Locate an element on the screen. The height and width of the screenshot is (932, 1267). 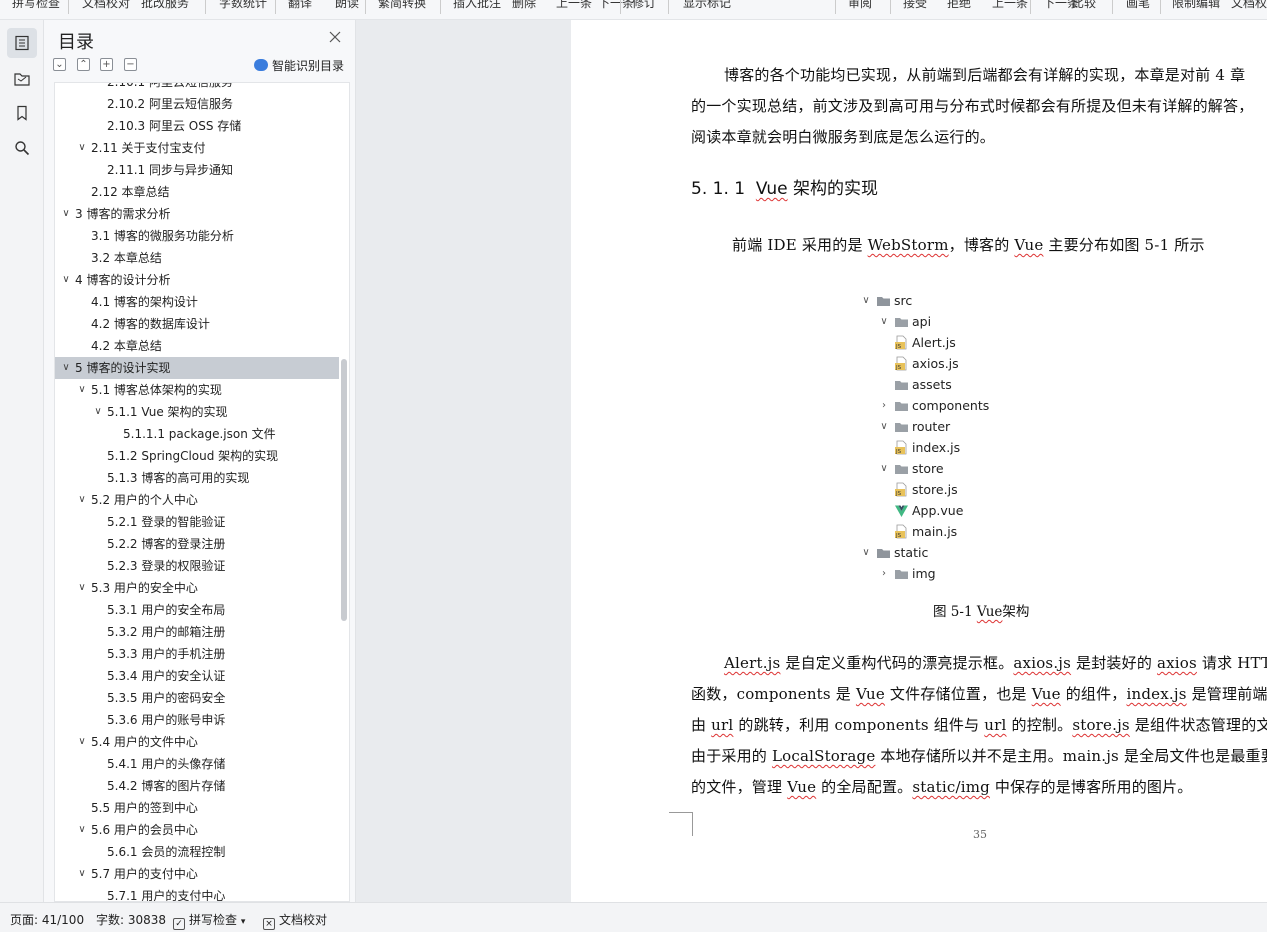
toolbar-item: 接受 is located at coordinates (915, 5).